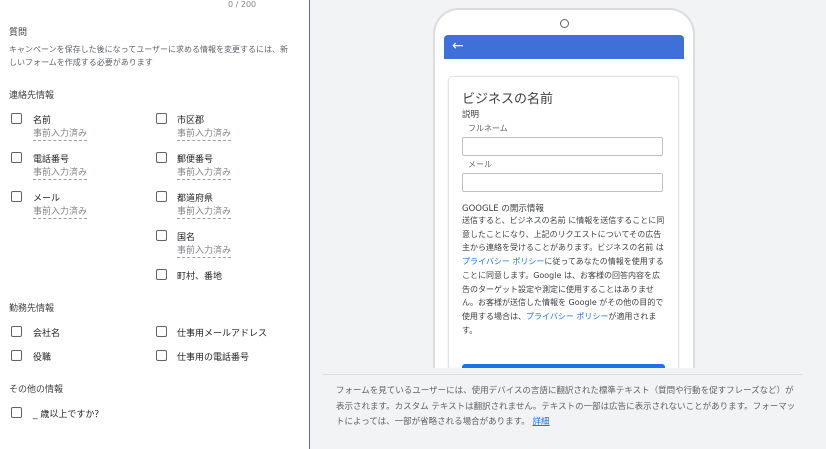  What do you see at coordinates (213, 358) in the screenshot?
I see `label-work-phone: 仕事用の電話番号` at bounding box center [213, 358].